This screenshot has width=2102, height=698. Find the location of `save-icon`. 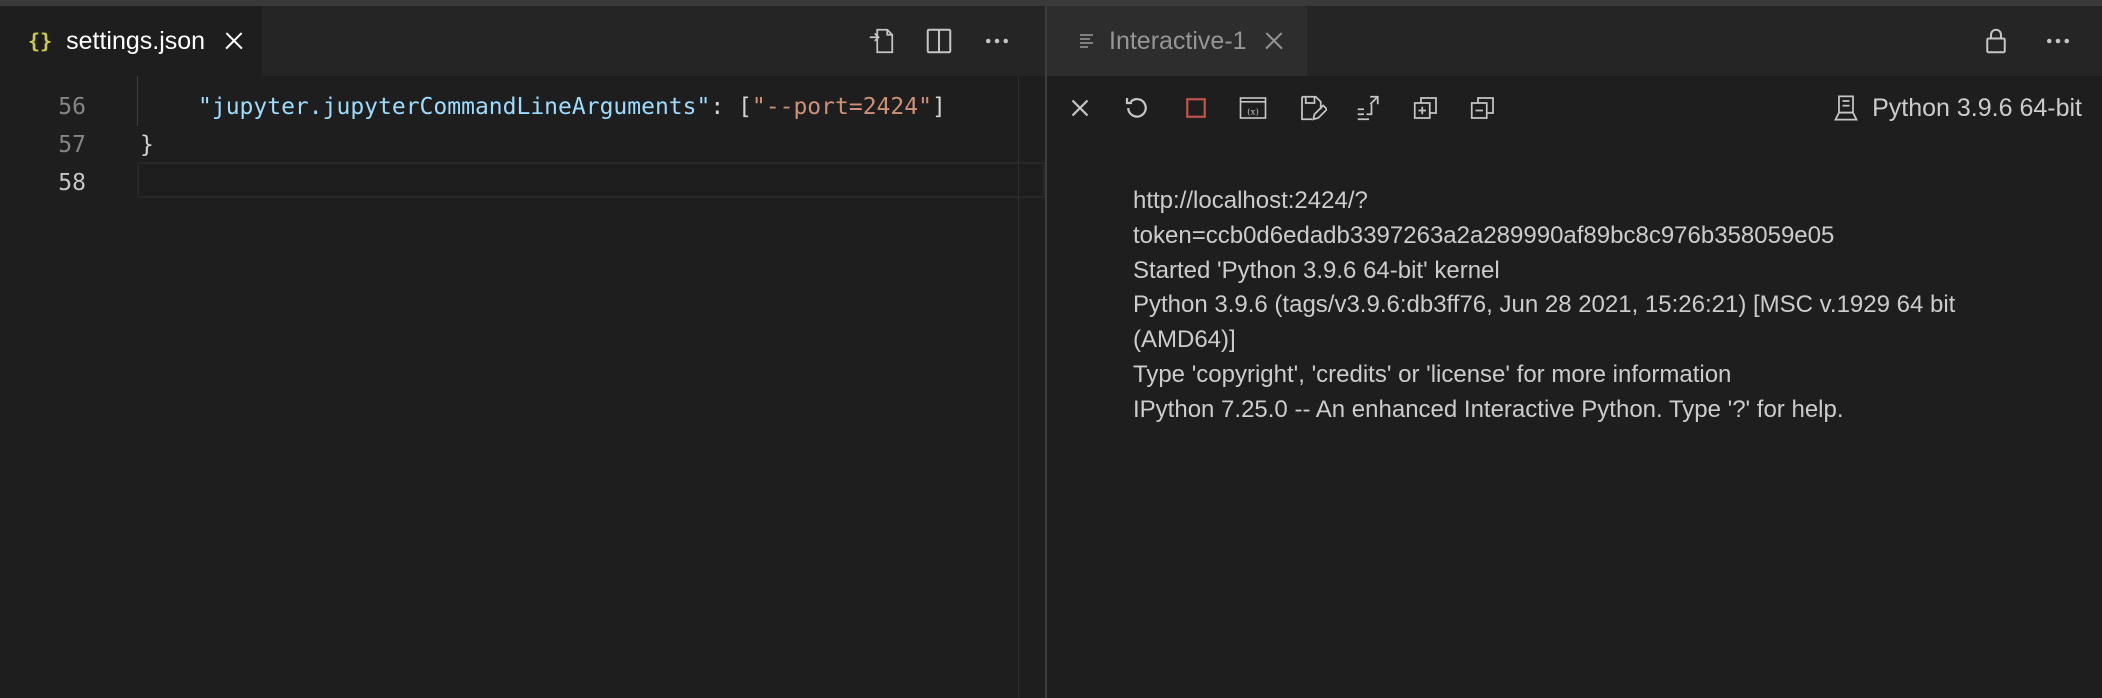

save-icon is located at coordinates (1312, 108).